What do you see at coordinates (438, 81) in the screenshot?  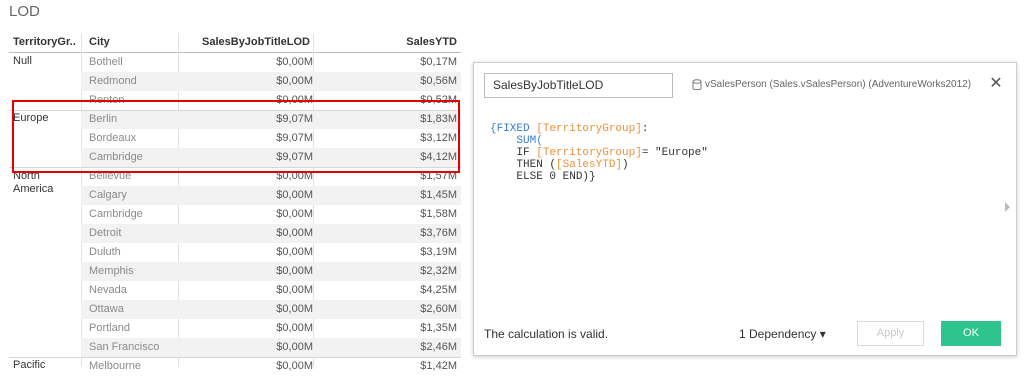 I see `ytd-cell: $0,56M` at bounding box center [438, 81].